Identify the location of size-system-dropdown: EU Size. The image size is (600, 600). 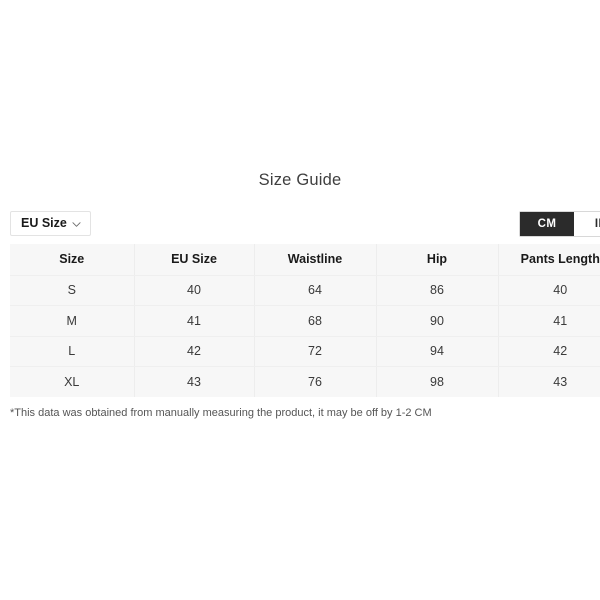
(50, 223).